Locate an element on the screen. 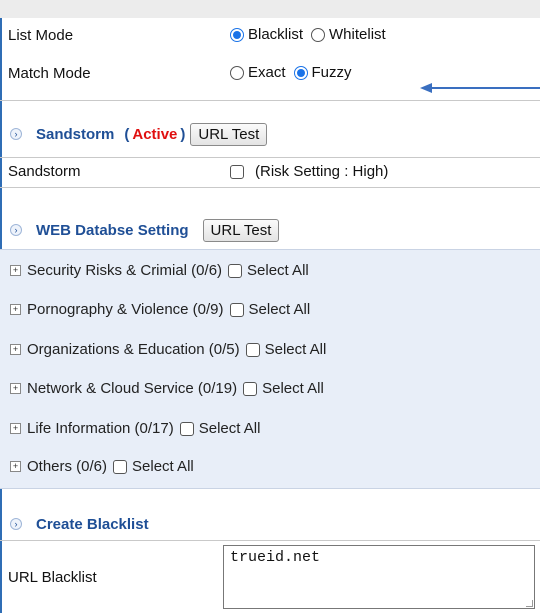 Image resolution: width=540 pixels, height=613 pixels. web-db-title: WEB Databse Setting is located at coordinates (112, 230).